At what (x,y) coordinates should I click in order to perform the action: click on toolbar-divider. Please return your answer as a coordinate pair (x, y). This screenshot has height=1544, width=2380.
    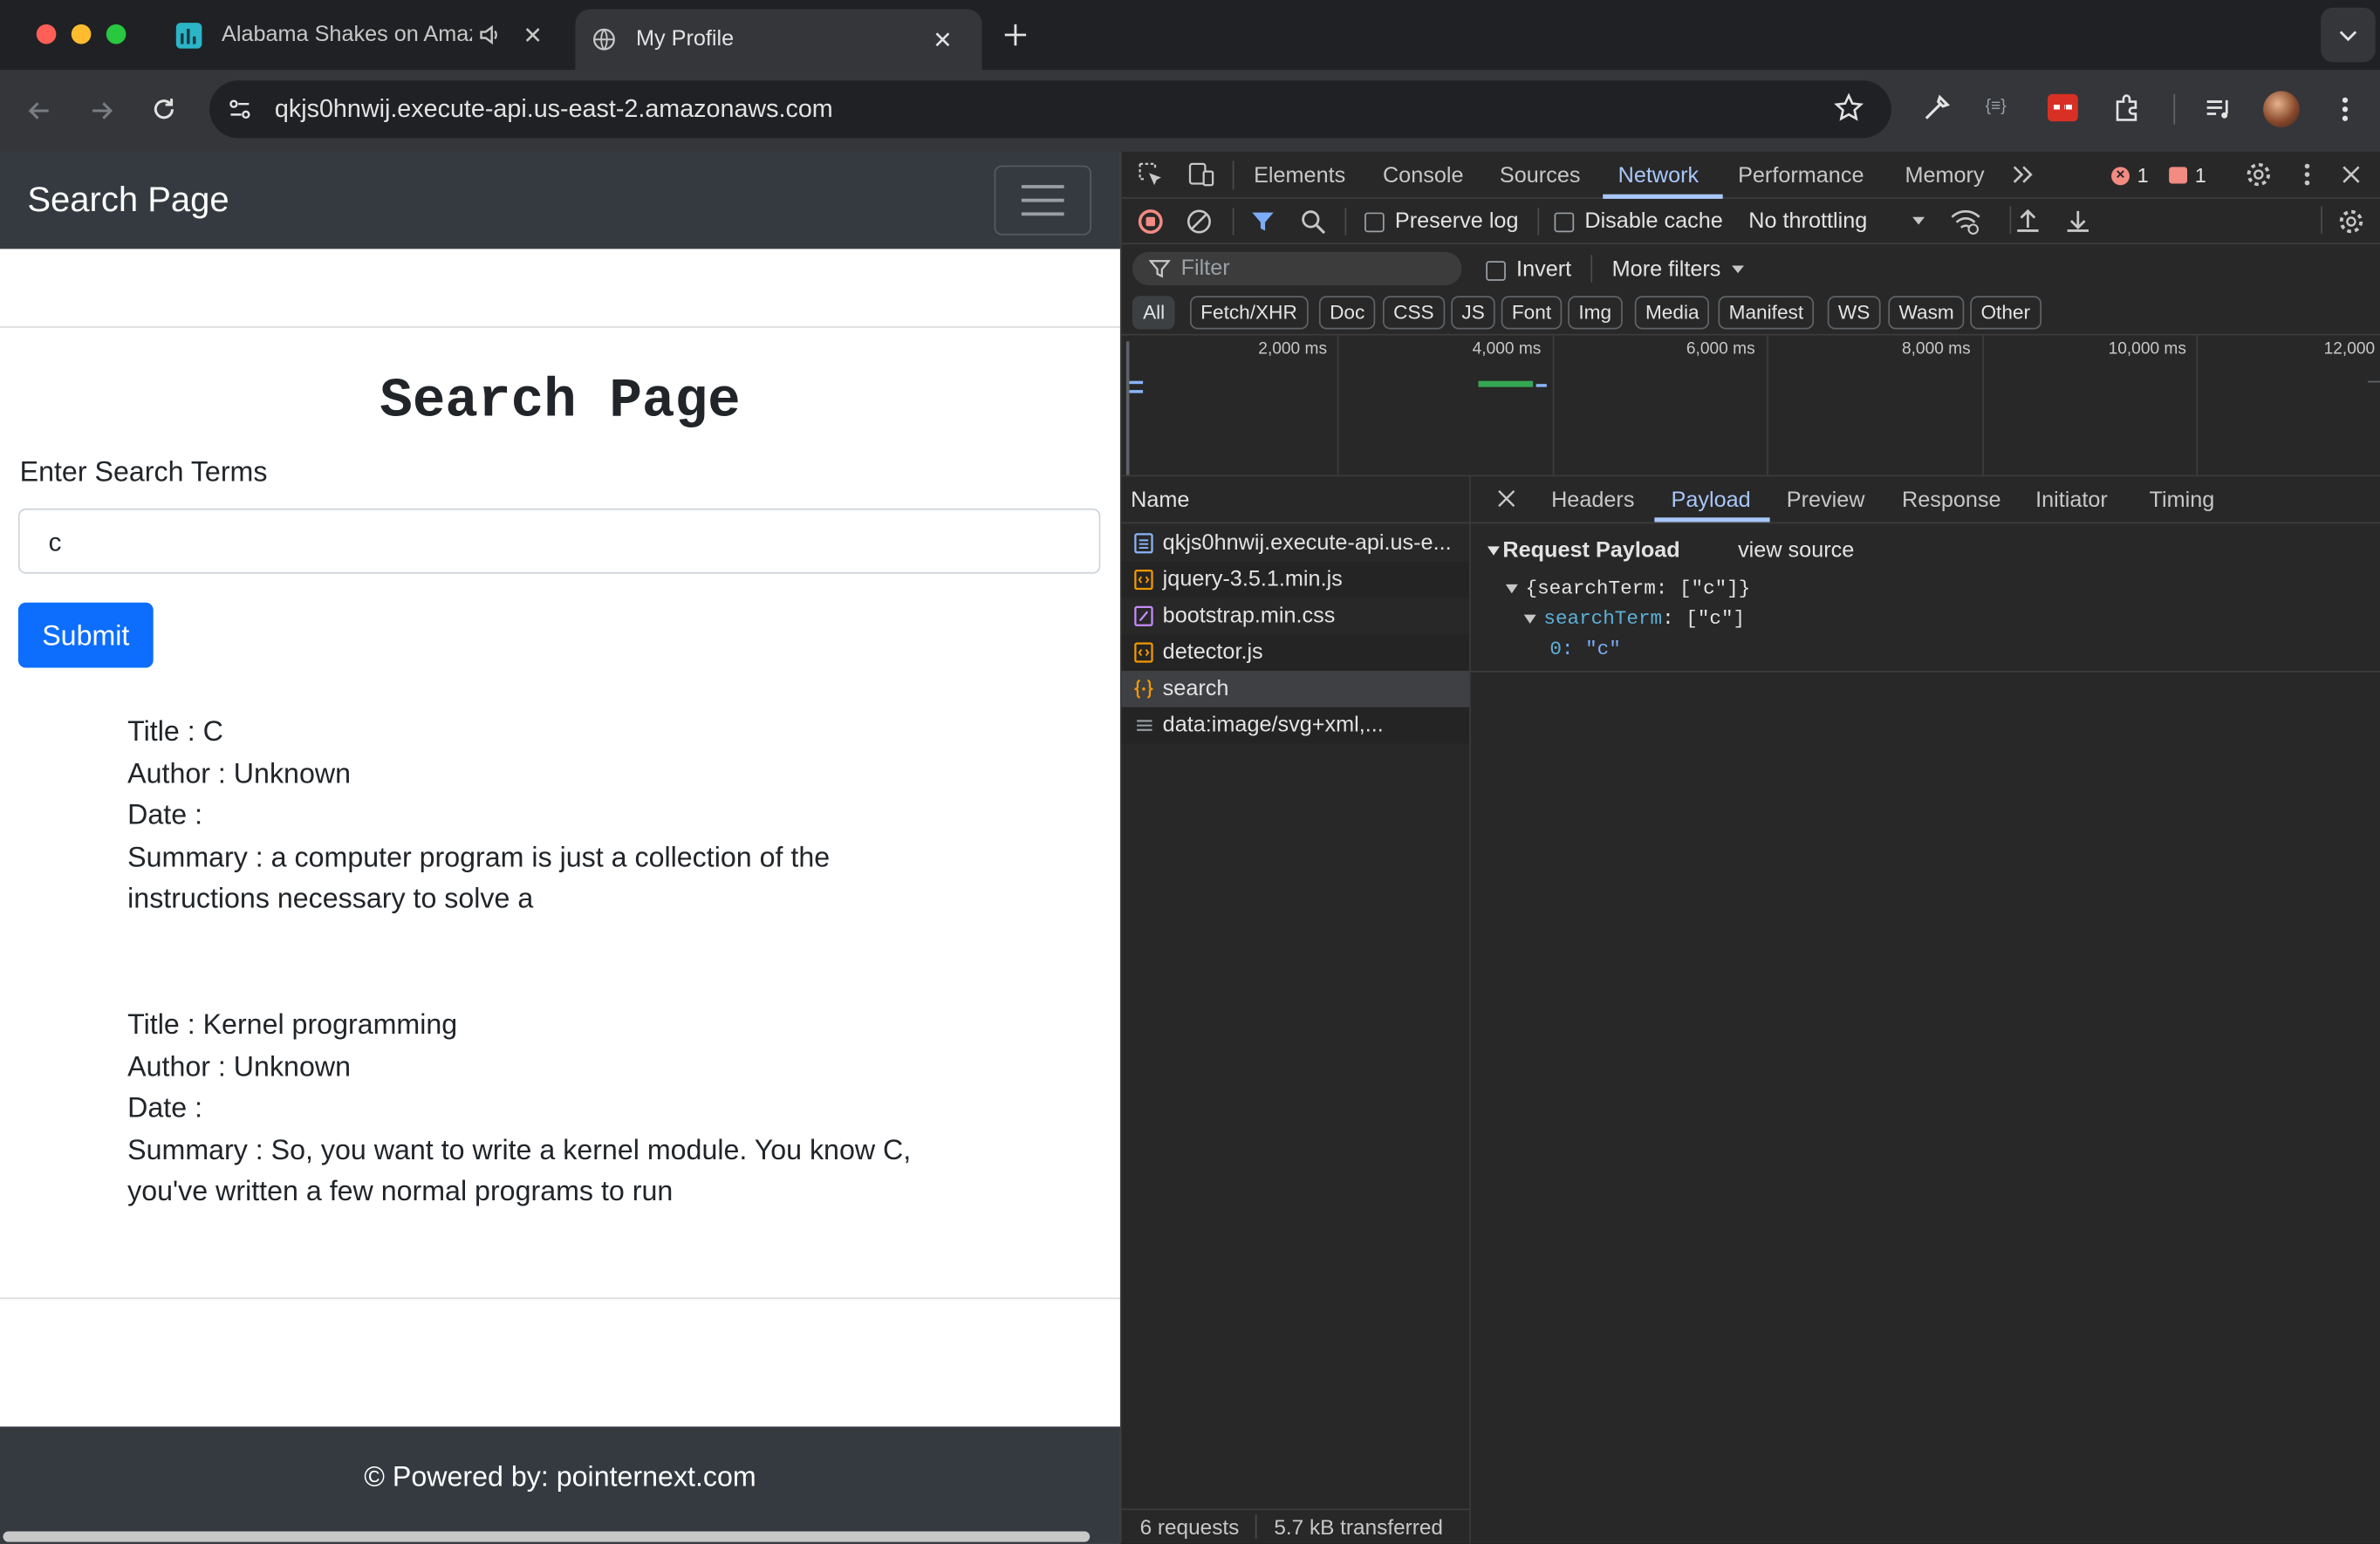
    Looking at the image, I should click on (2174, 109).